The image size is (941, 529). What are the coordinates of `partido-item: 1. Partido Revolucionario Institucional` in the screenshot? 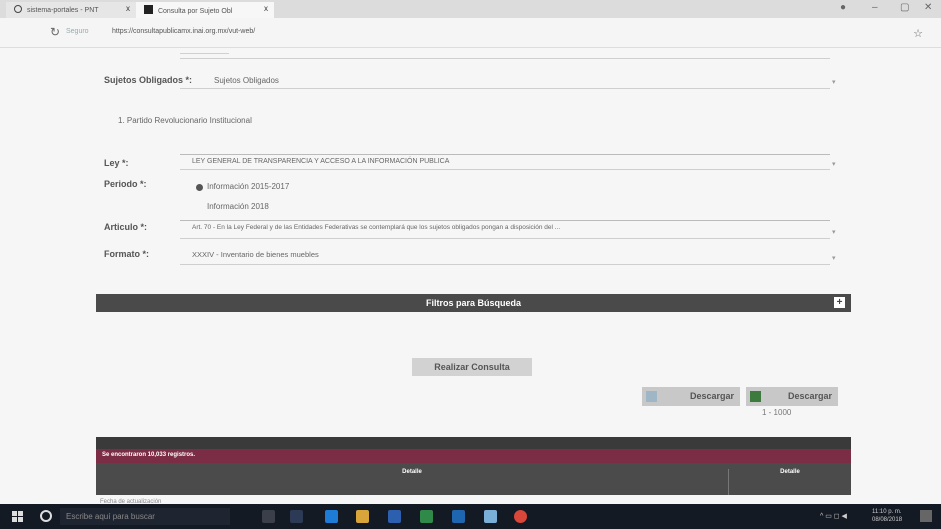 It's located at (185, 120).